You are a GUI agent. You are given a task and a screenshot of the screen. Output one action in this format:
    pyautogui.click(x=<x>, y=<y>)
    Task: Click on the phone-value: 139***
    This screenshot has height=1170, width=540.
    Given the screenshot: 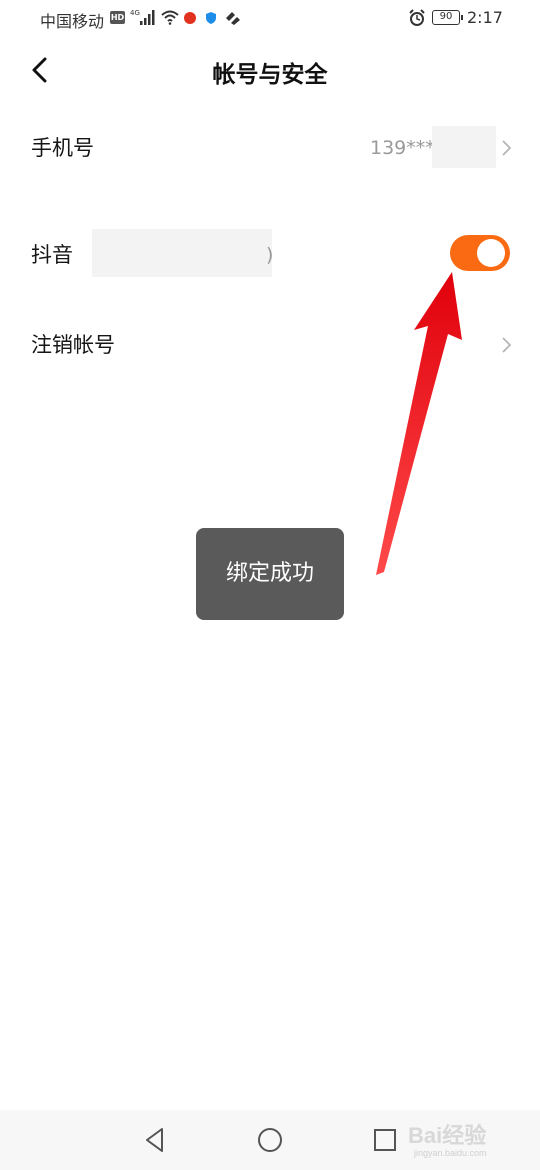 What is the action you would take?
    pyautogui.click(x=402, y=148)
    